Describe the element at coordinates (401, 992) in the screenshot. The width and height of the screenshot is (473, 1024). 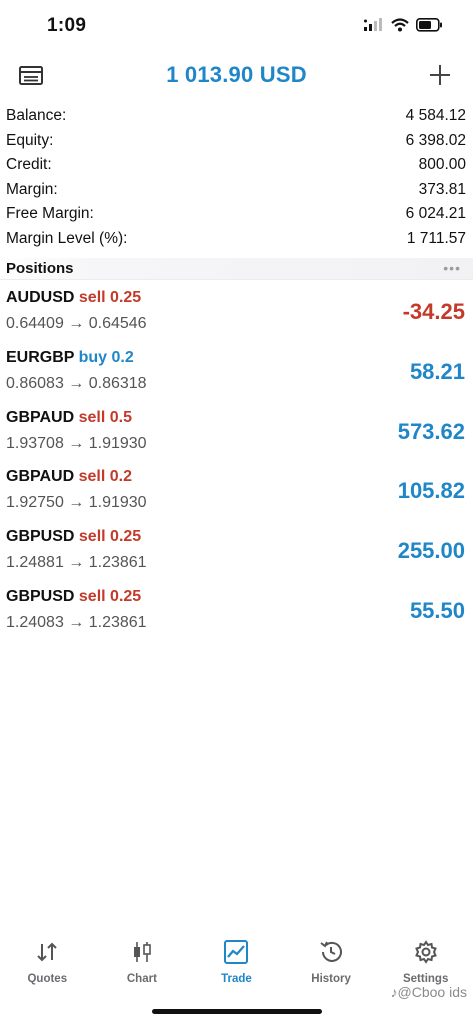
I see `watermark-logo-icon: ♪@` at that location.